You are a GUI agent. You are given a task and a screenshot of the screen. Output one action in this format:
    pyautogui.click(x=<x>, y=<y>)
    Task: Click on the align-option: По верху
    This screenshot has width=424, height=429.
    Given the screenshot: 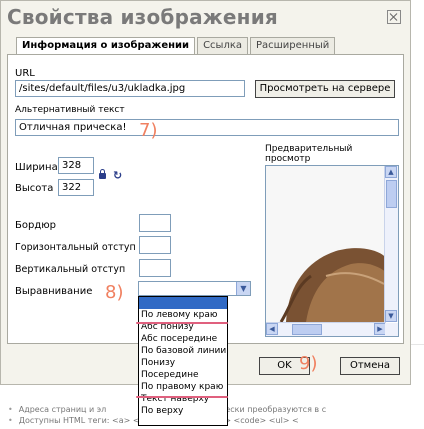 What is the action you would take?
    pyautogui.click(x=183, y=411)
    